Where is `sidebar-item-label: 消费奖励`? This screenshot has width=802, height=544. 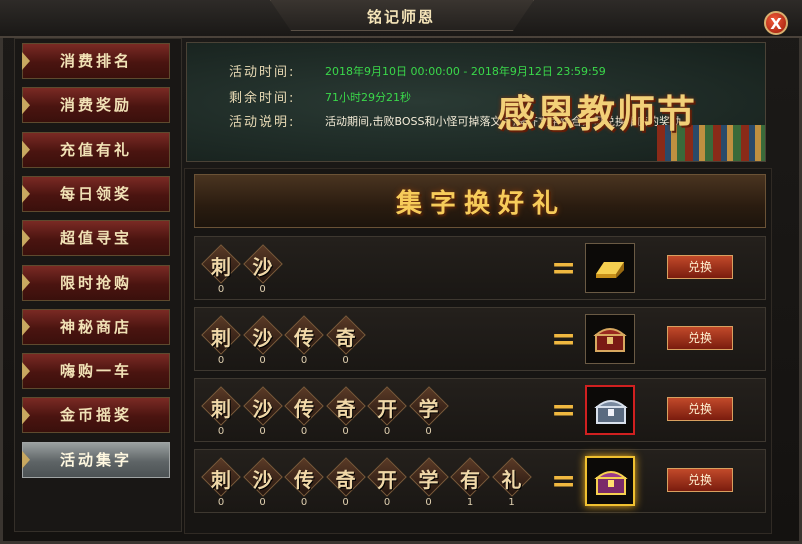
sidebar-item-label: 消费奖励 is located at coordinates (95, 105).